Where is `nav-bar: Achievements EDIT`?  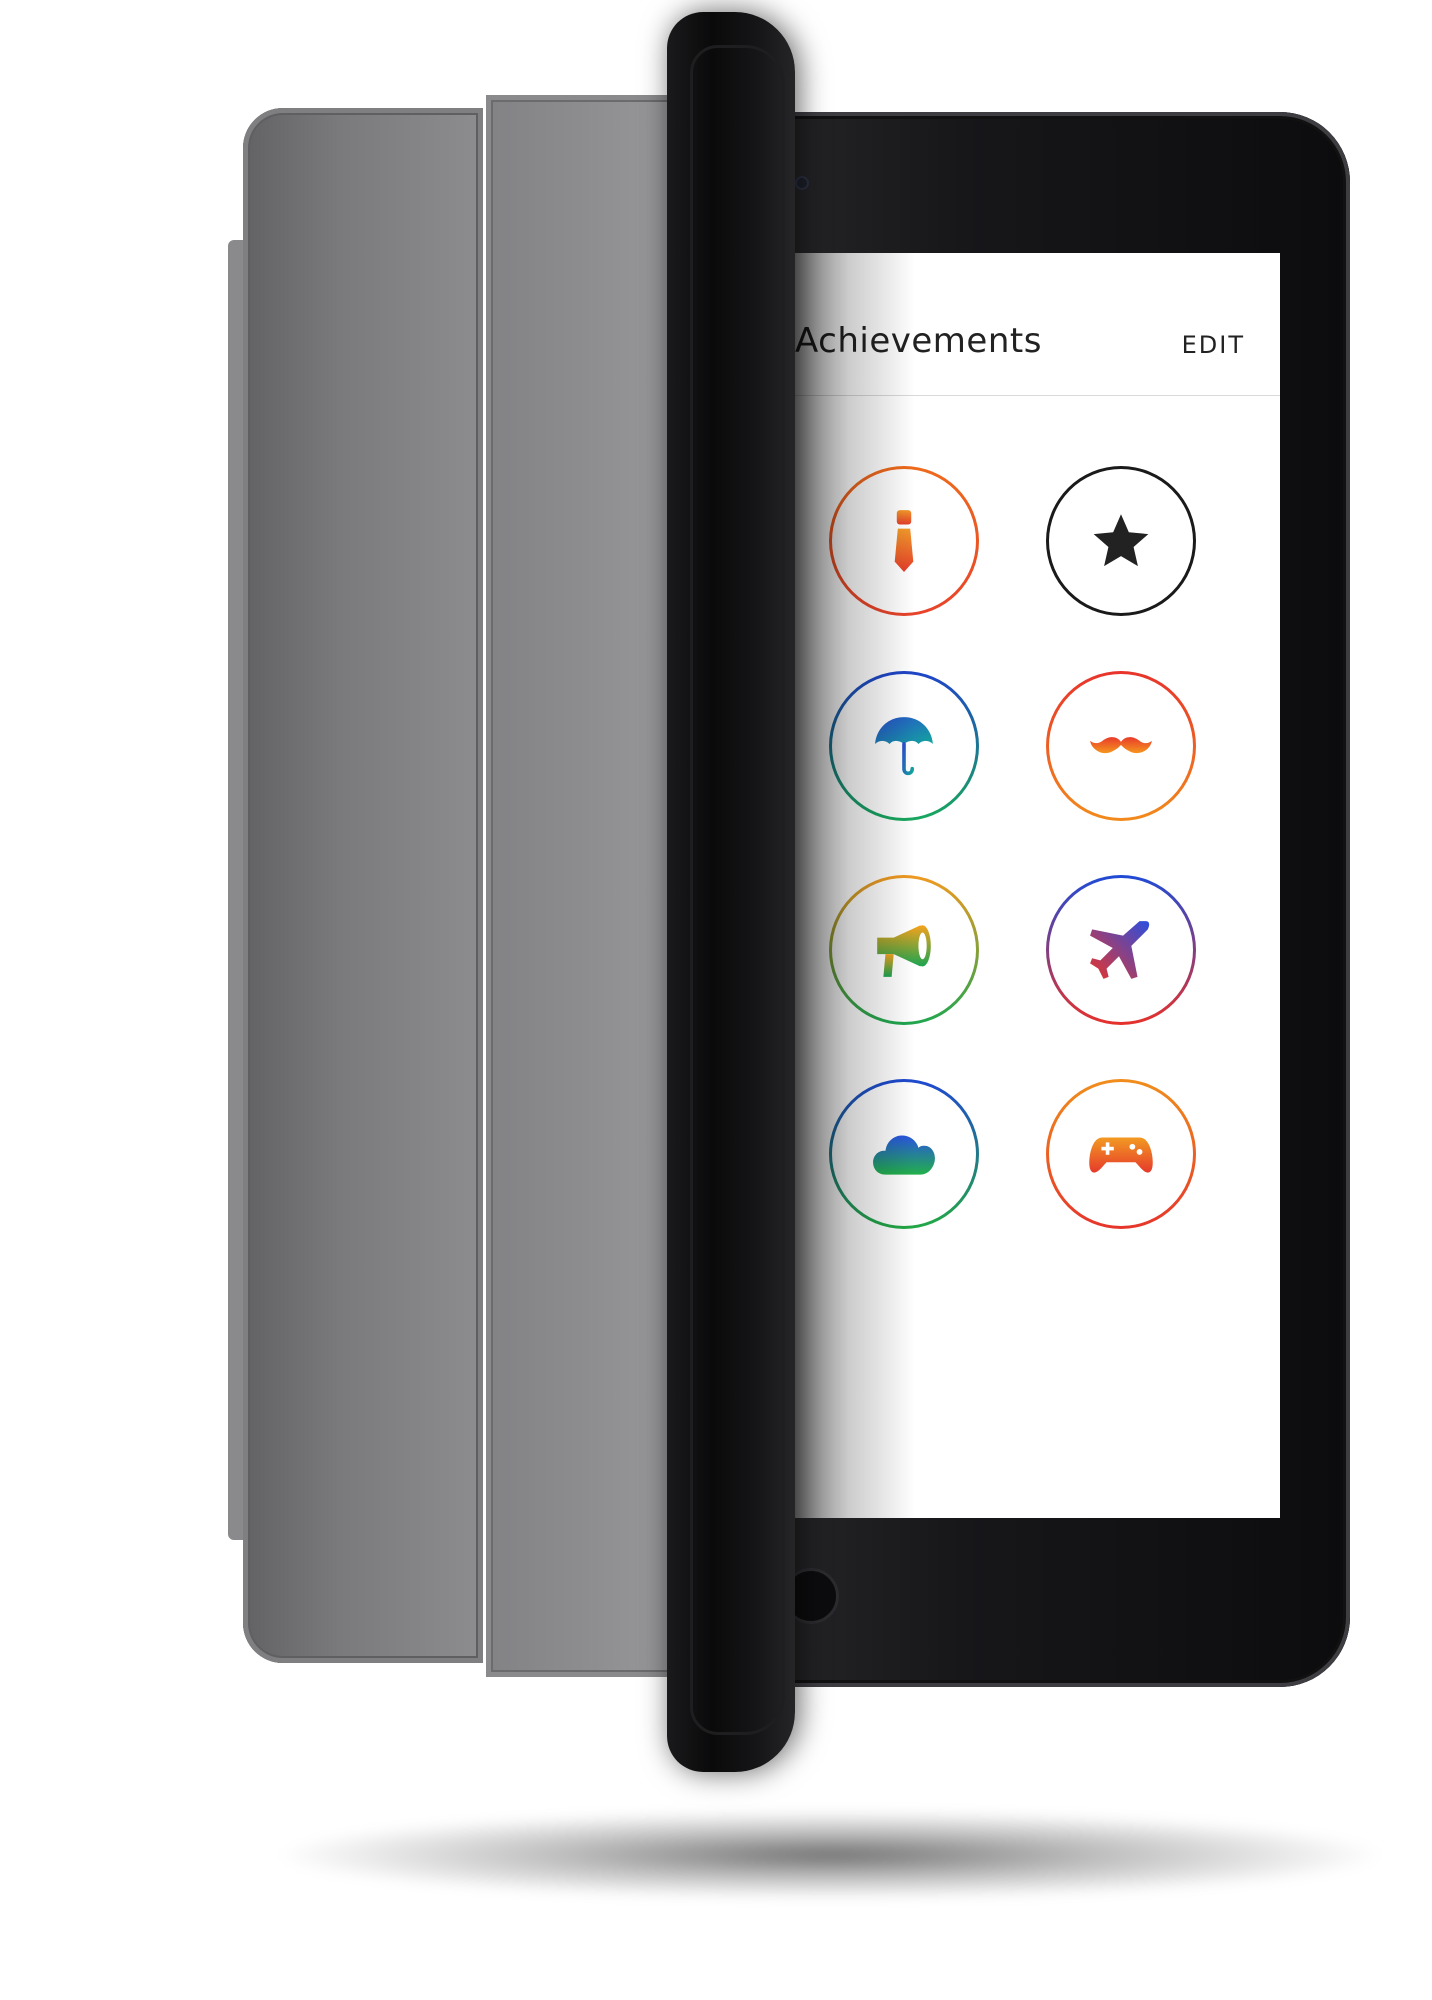
nav-bar: Achievements EDIT is located at coordinates (1037, 324).